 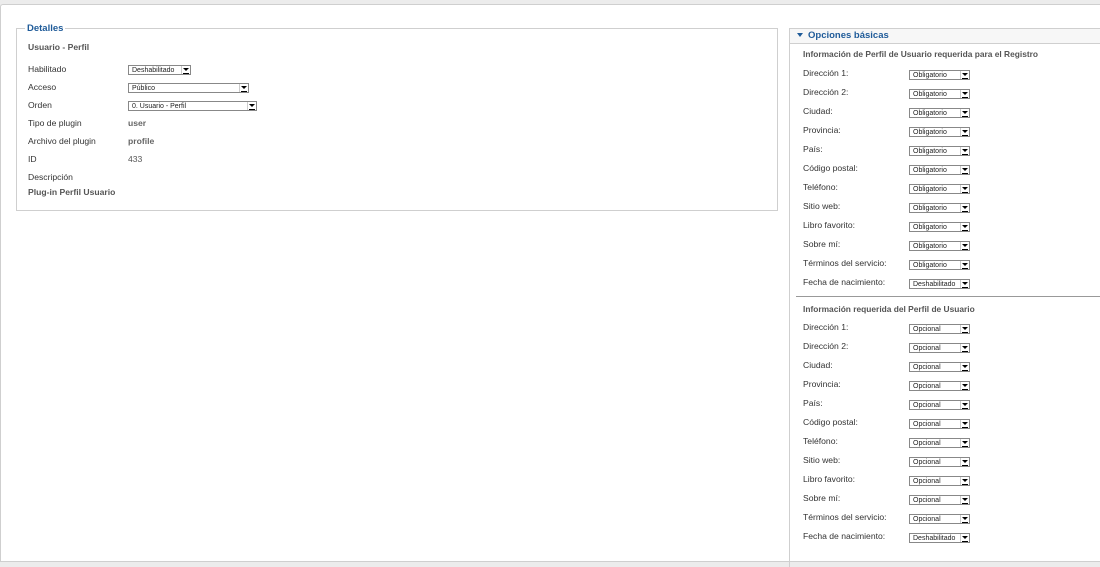 I want to click on orden-select-value: 0. Usuario - Perfil, so click(x=159, y=106).